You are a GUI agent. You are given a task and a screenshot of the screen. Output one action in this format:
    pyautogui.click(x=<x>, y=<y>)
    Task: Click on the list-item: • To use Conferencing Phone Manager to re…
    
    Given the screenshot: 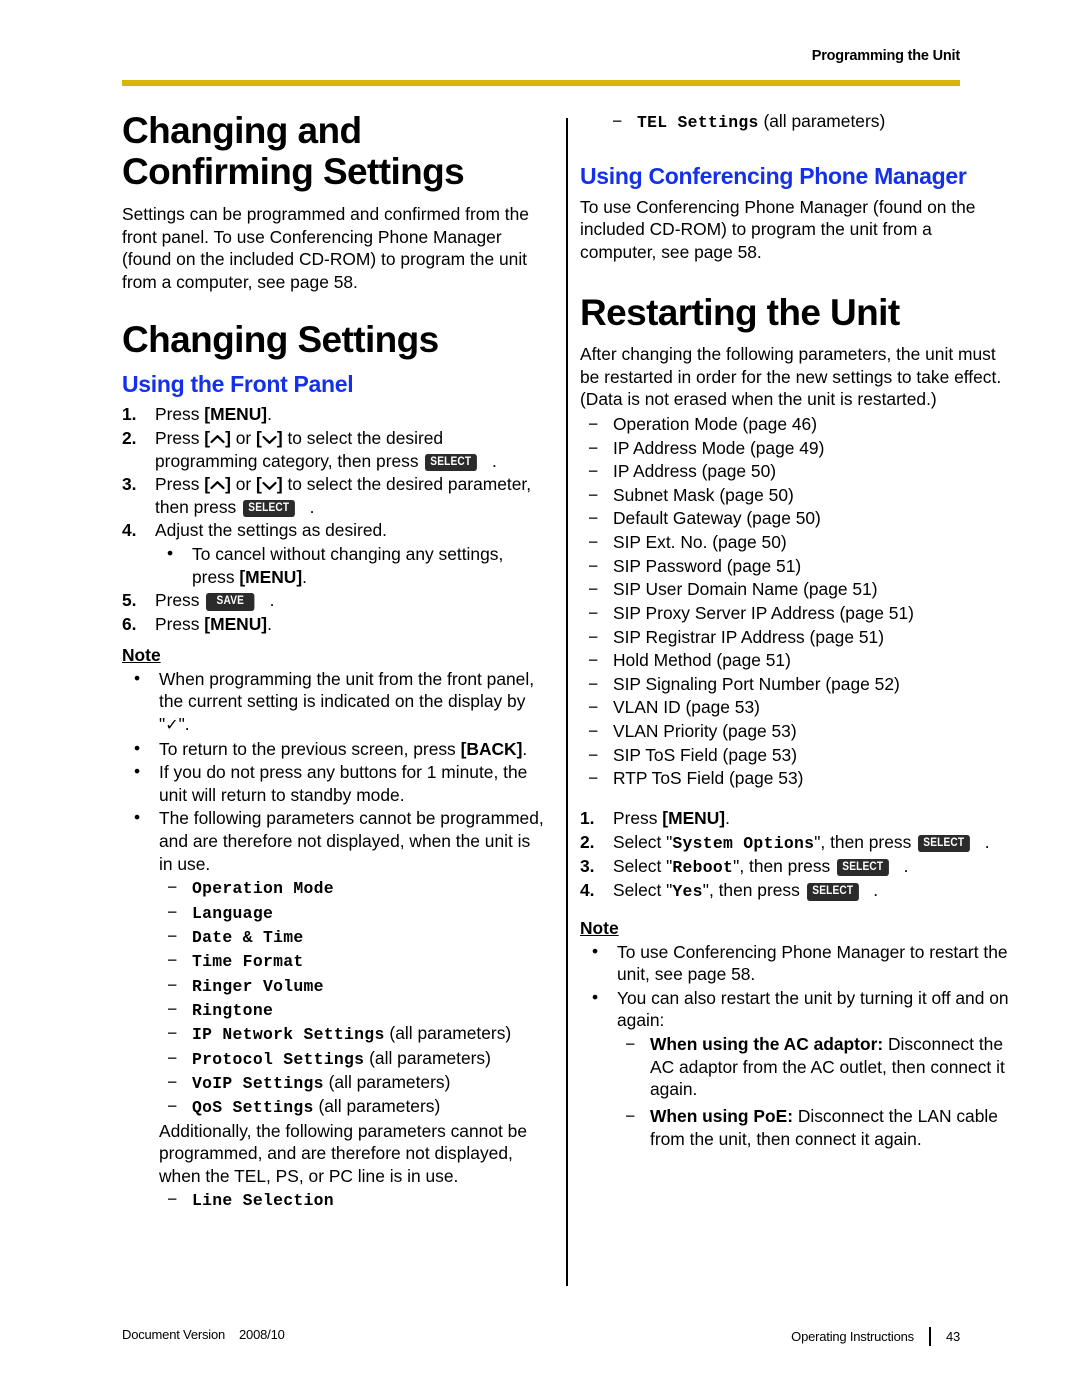 What is the action you would take?
    pyautogui.click(x=796, y=963)
    